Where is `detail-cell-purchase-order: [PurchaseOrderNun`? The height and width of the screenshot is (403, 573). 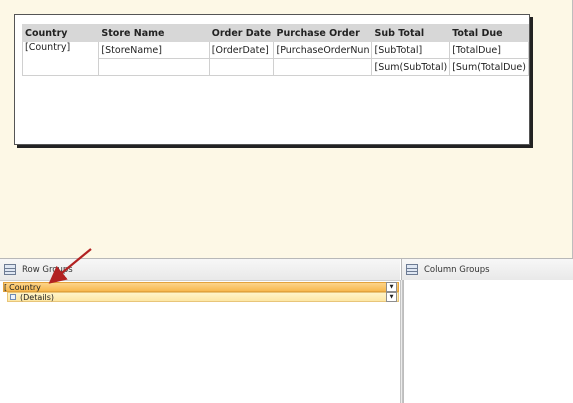
detail-cell-purchase-order: [PurchaseOrderNun is located at coordinates (323, 50).